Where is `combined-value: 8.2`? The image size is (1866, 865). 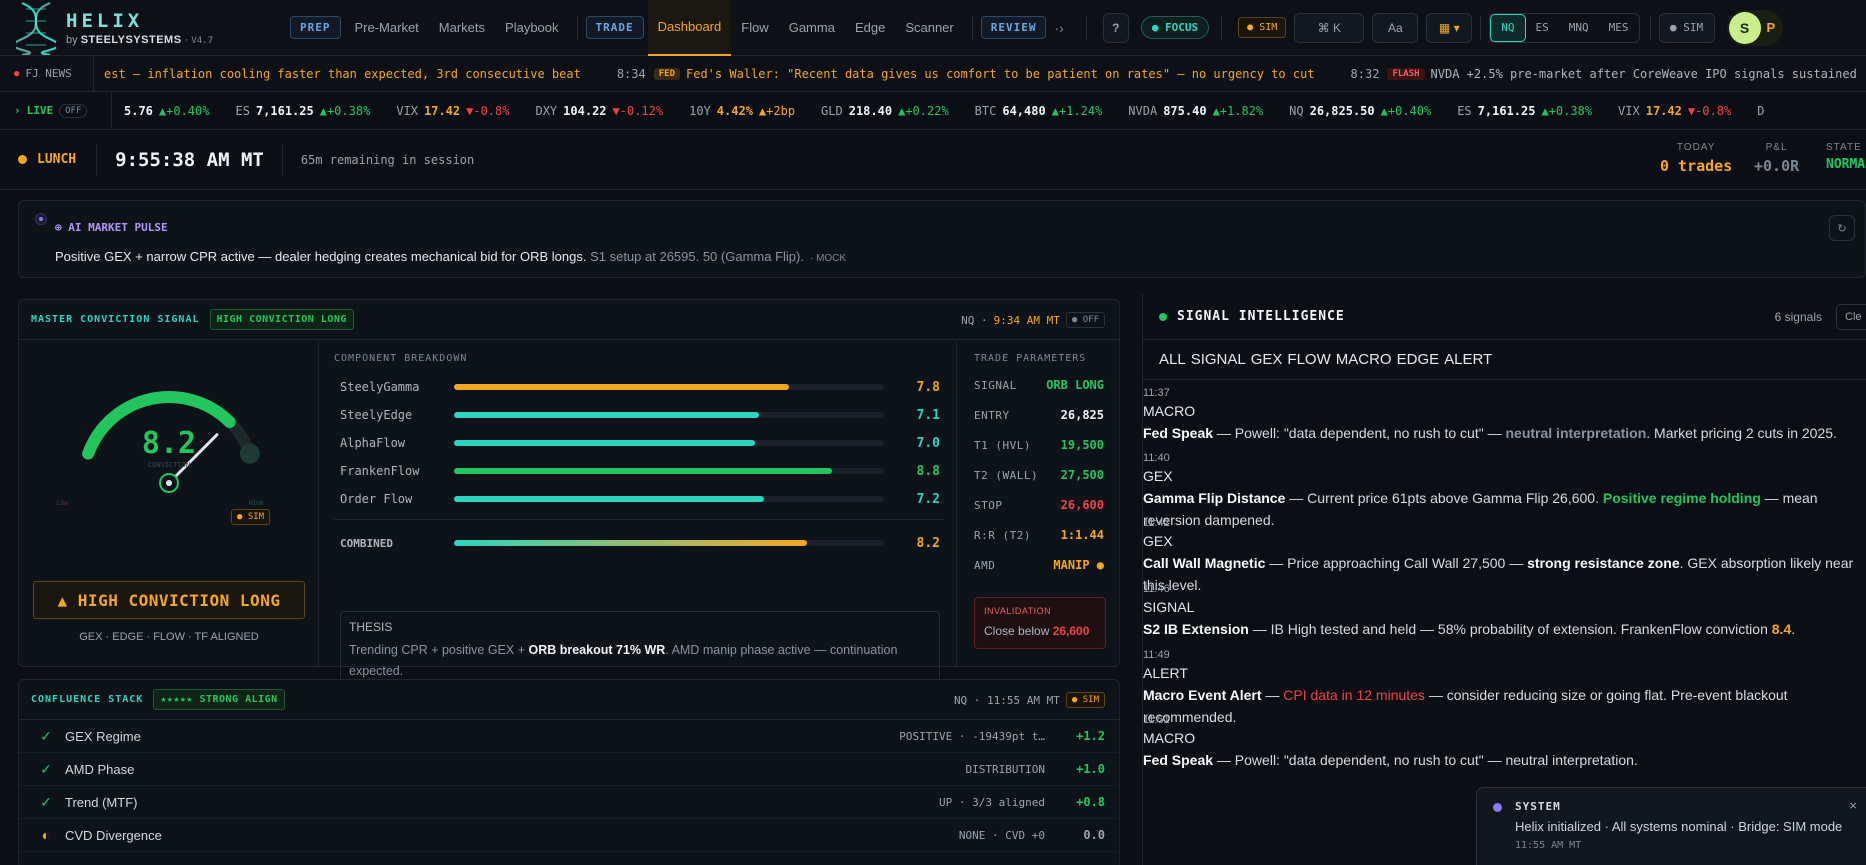 combined-value: 8.2 is located at coordinates (928, 543).